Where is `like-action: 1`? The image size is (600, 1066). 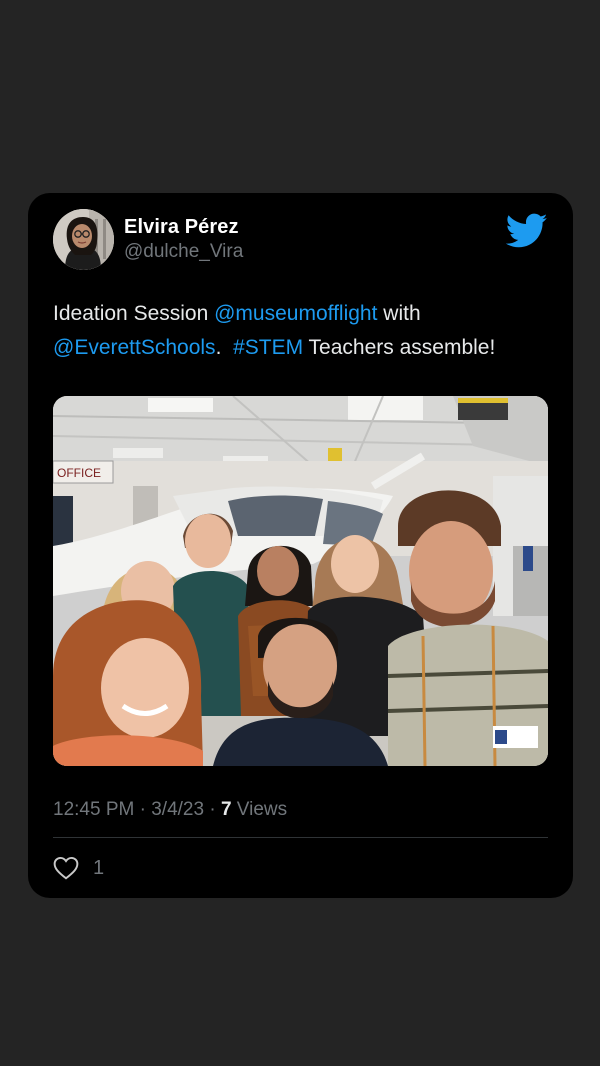
like-action: 1 is located at coordinates (78, 868).